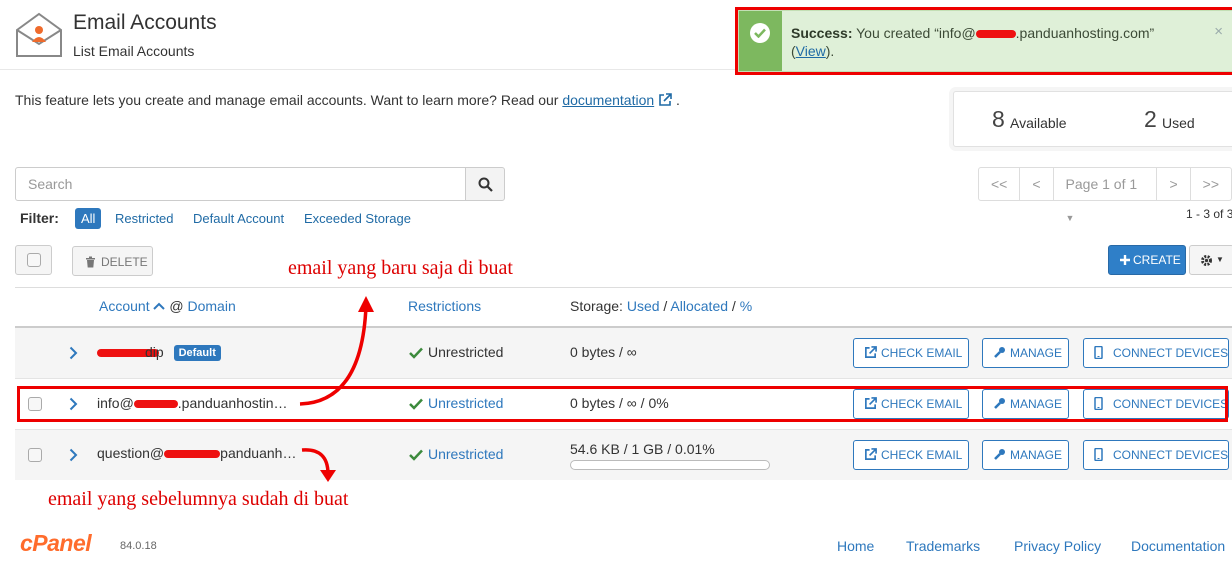 This screenshot has width=1232, height=563. Describe the element at coordinates (670, 465) in the screenshot. I see `storage-progress-bar` at that location.